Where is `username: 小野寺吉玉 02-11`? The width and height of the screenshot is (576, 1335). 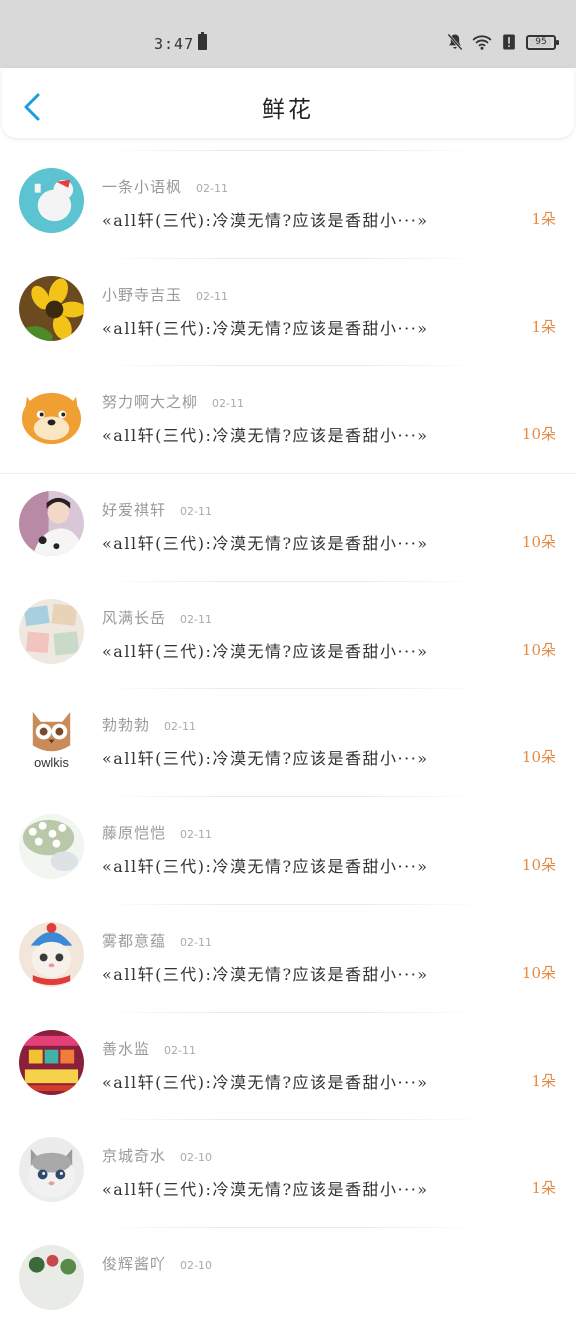
username: 小野寺吉玉 02-11 is located at coordinates (165, 294).